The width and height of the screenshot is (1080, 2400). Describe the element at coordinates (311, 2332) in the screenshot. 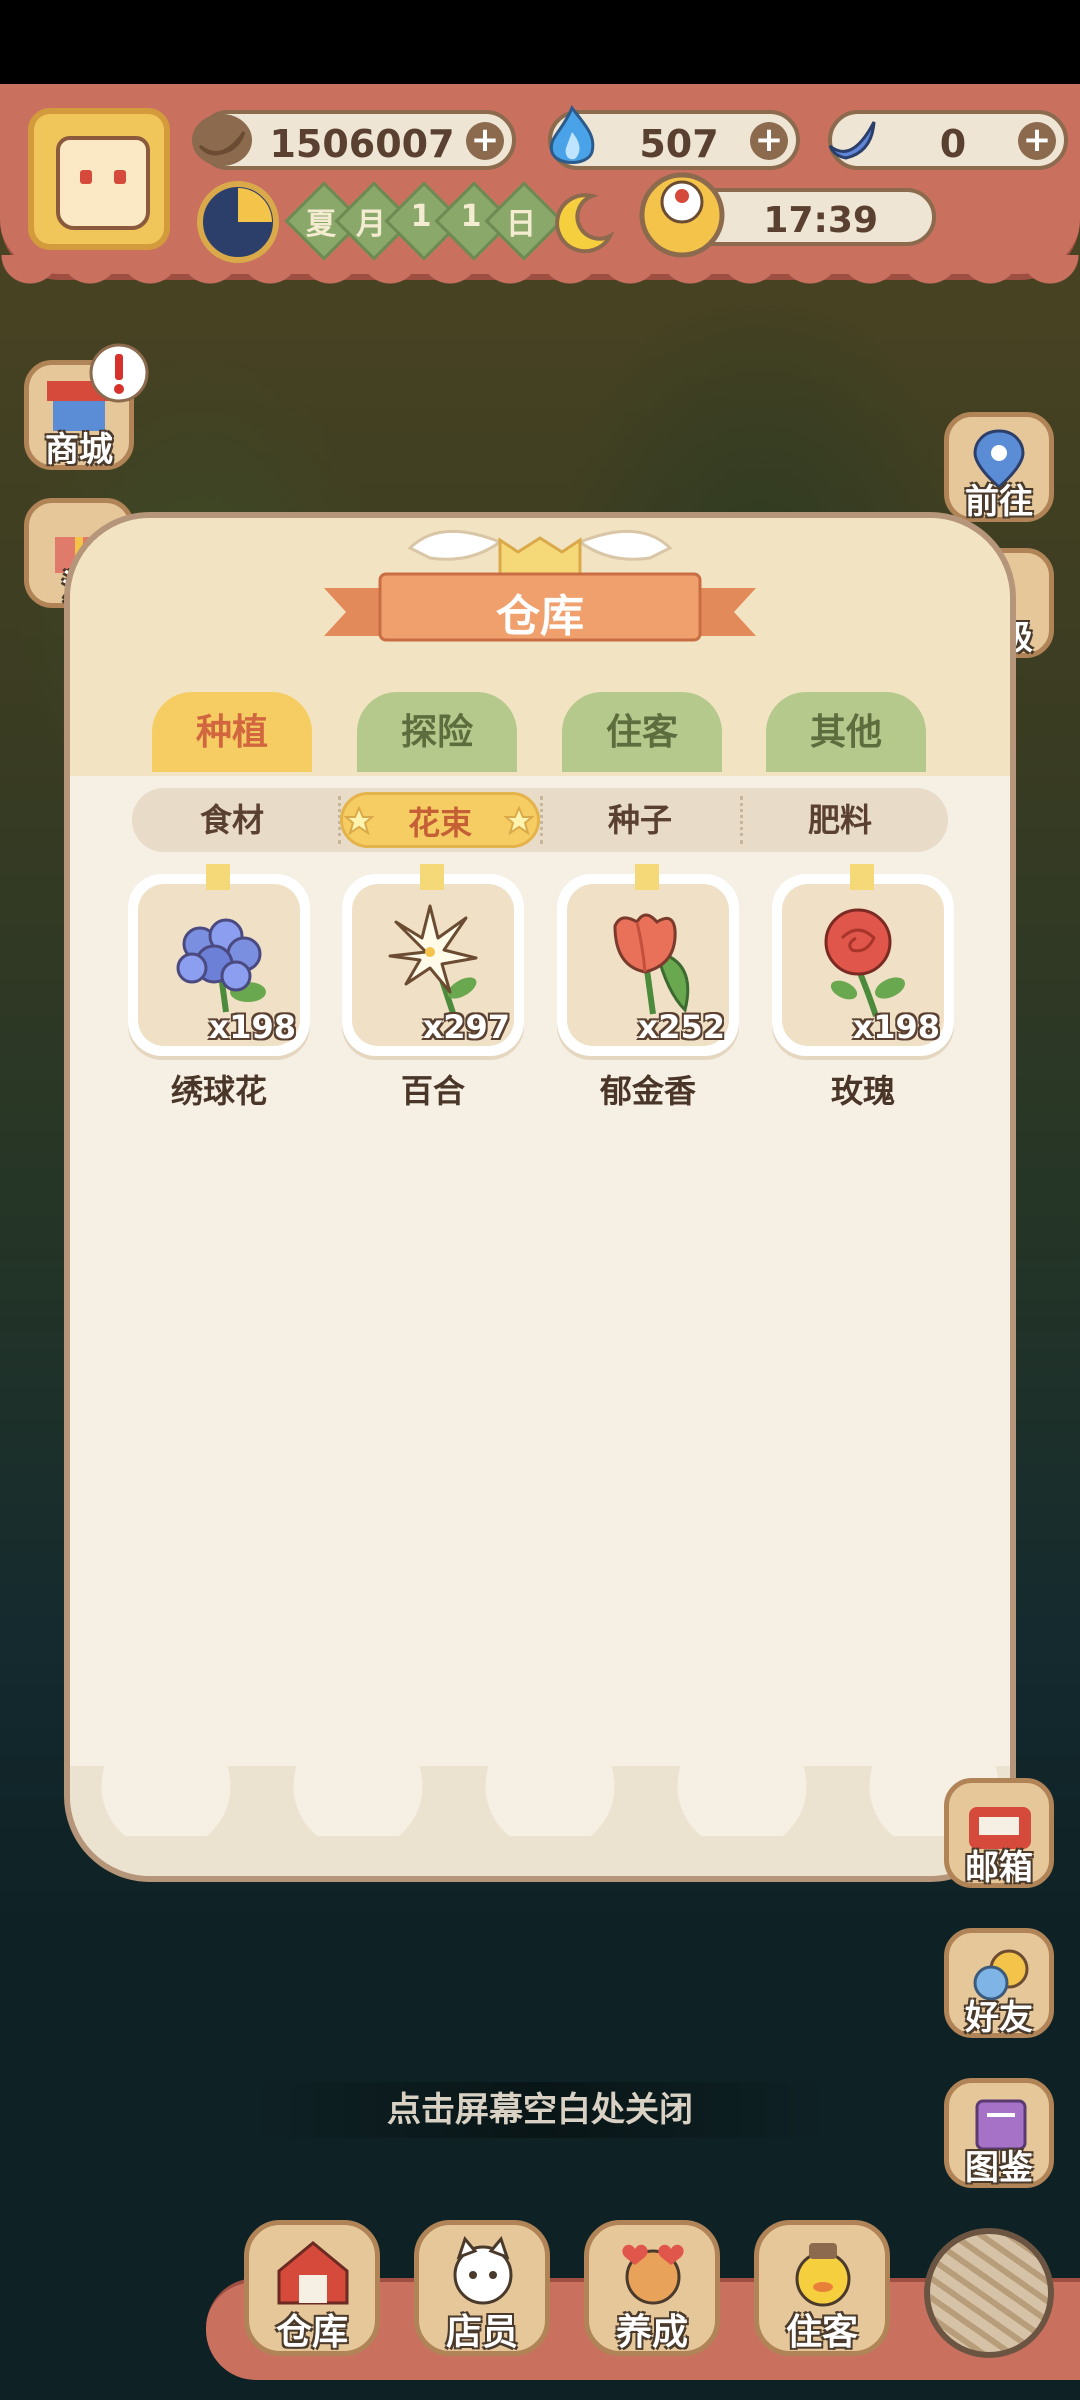

I see `nav-warehouse-label: 仓库` at that location.